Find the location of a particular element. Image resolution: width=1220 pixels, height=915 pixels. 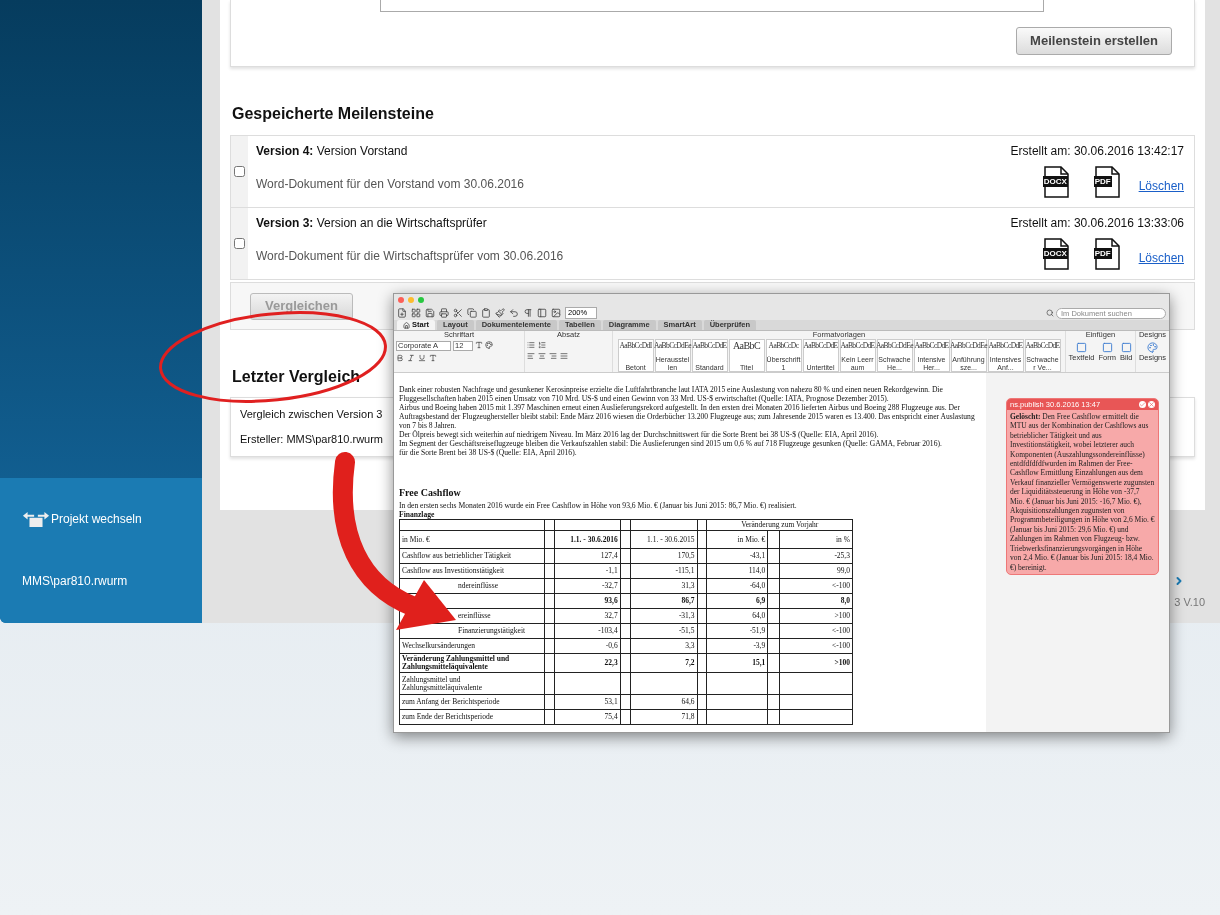

align-right-icon is located at coordinates (553, 356).